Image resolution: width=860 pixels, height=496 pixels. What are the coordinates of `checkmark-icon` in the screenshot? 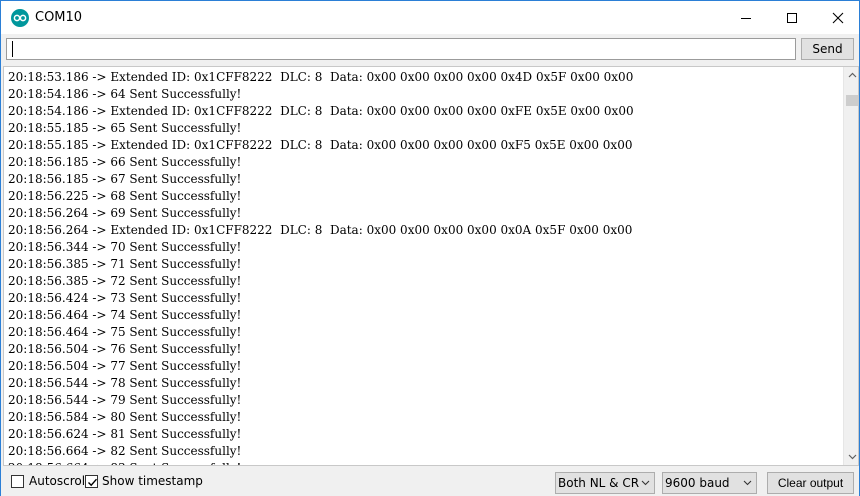 It's located at (93, 482).